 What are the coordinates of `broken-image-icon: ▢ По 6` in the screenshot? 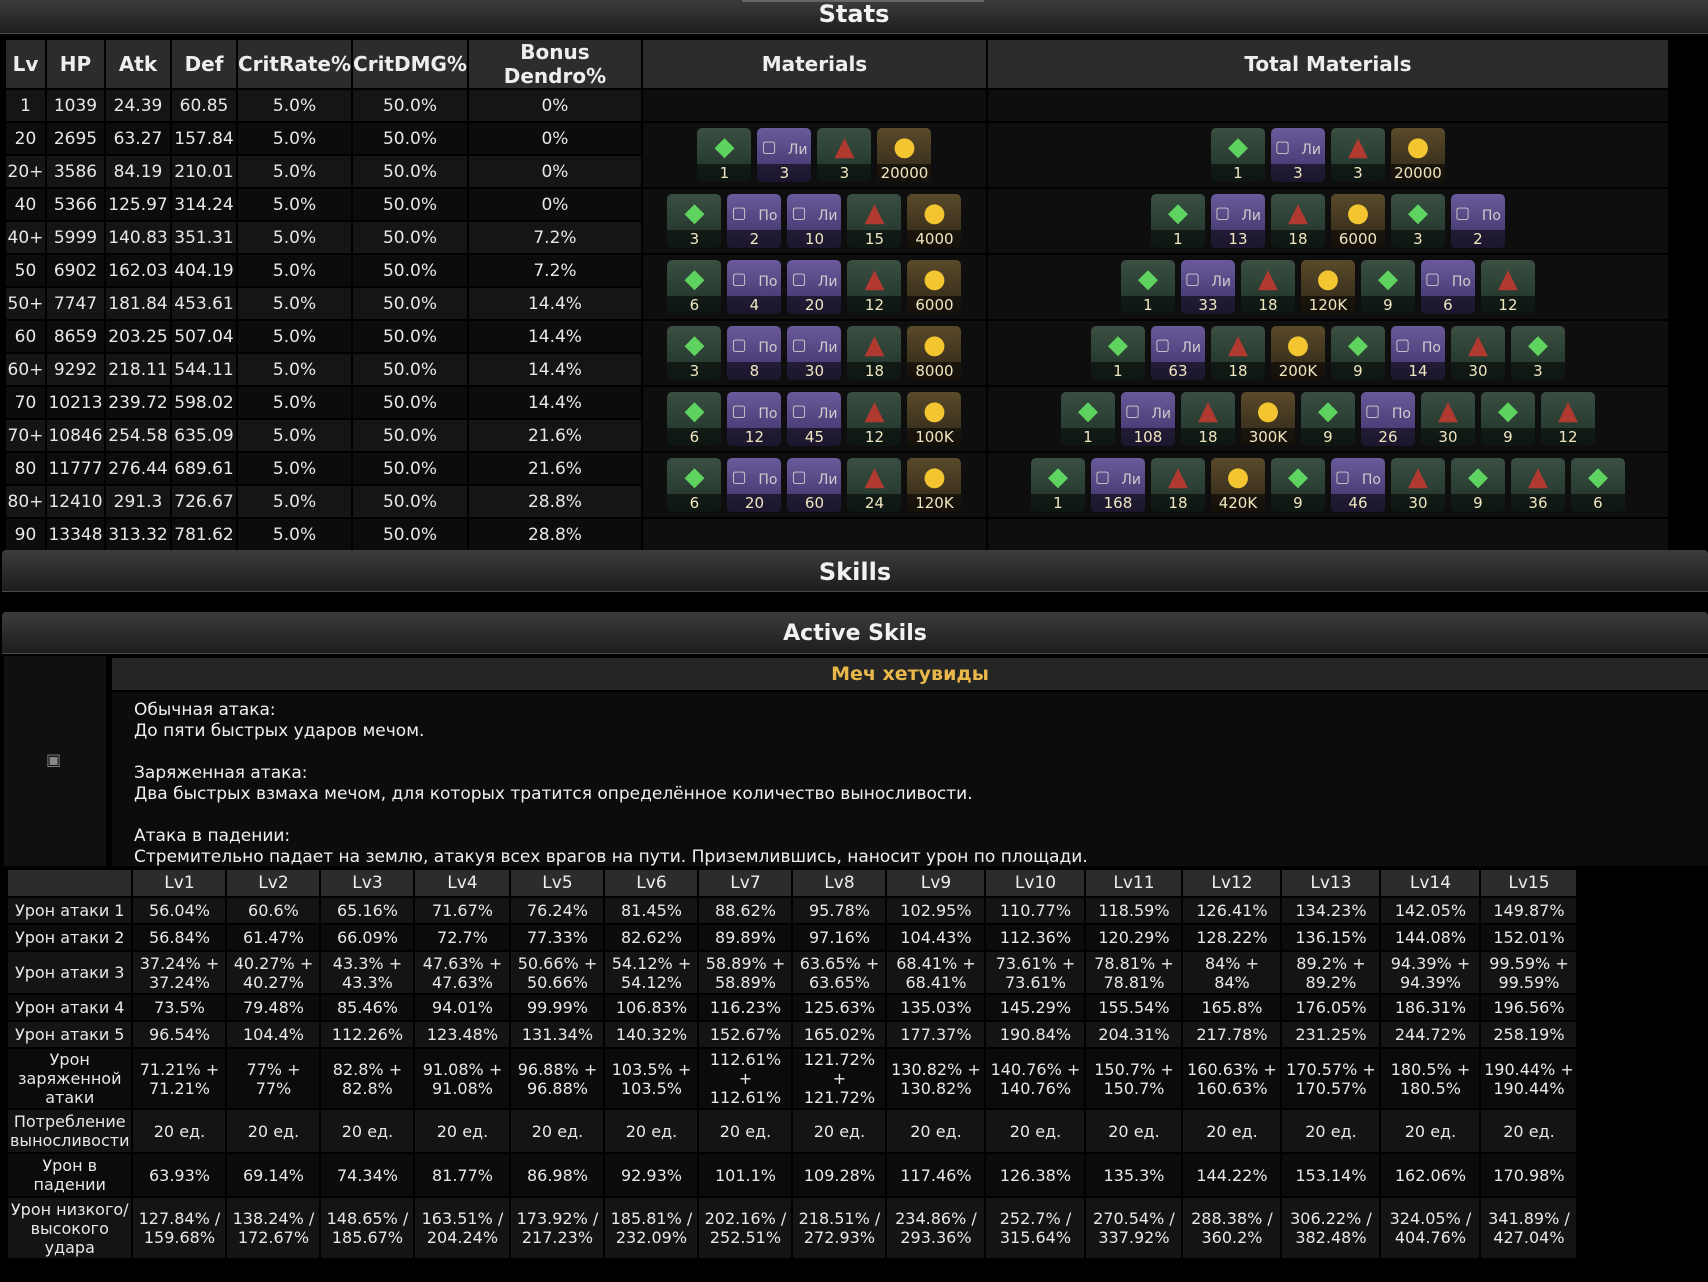 It's located at (1447, 287).